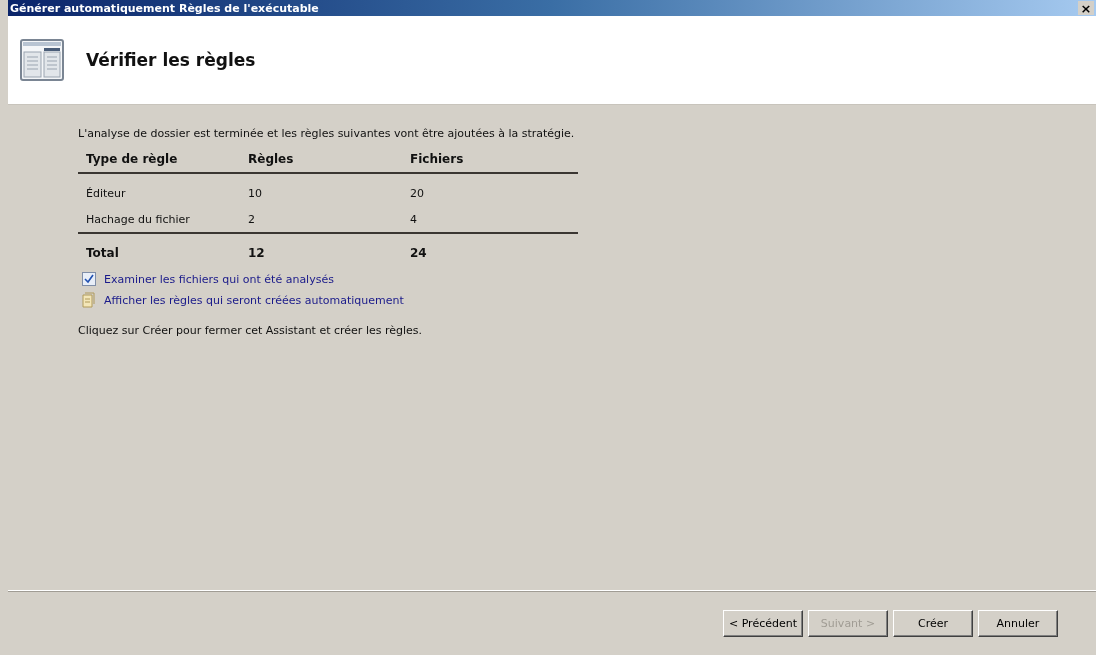 The height and width of the screenshot is (655, 1096). Describe the element at coordinates (763, 623) in the screenshot. I see `wizard-button: < Précédent` at that location.